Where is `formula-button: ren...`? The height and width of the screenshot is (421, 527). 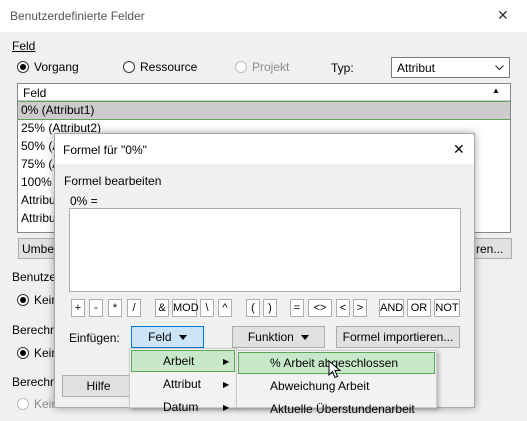 formula-button: ren... is located at coordinates (492, 248).